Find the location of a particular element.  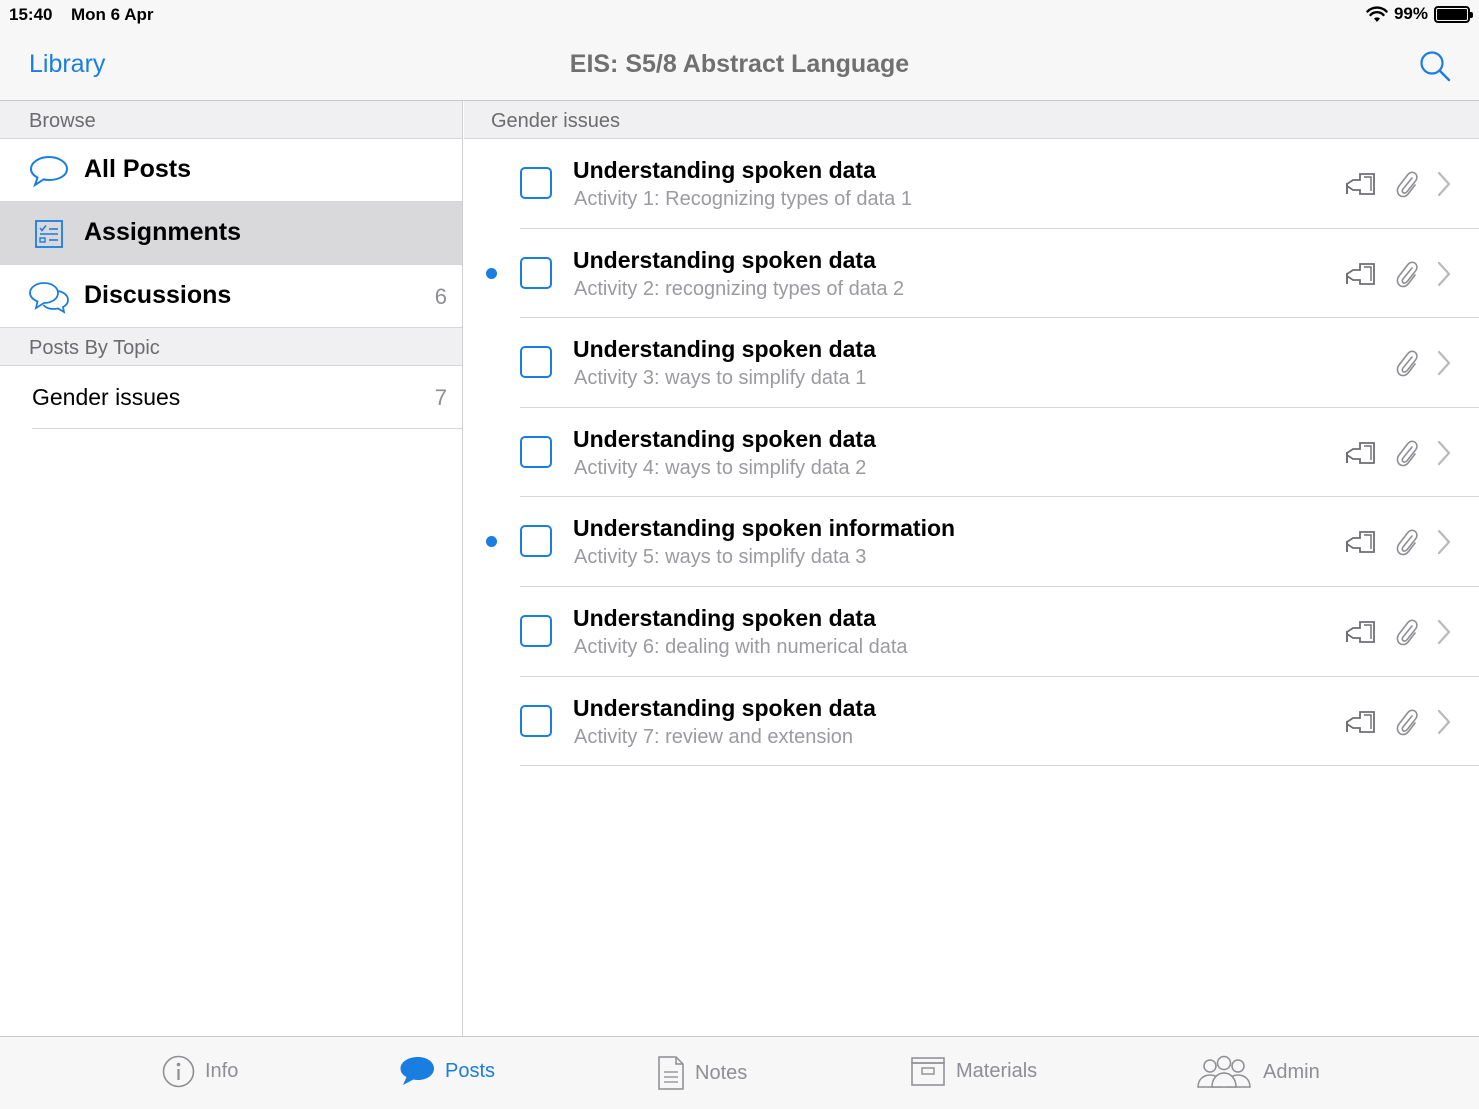

tab-bar: Info Posts Notes Materials Admin is located at coordinates (739, 1072).